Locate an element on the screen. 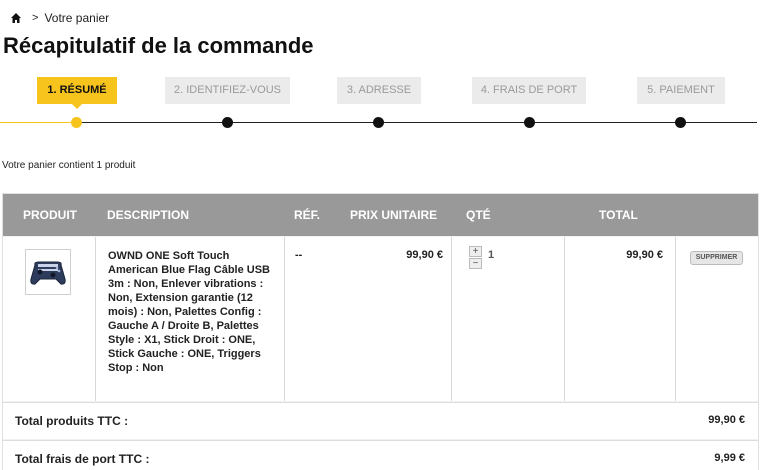  header-unit-price: PRIX UNITAIRE is located at coordinates (394, 215).